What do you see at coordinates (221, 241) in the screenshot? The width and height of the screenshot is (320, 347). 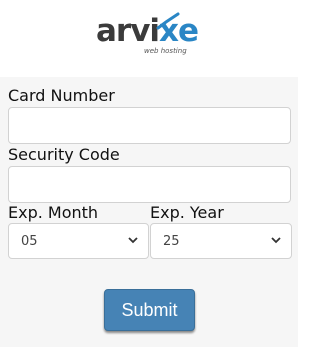 I see `exp-year-select: 25` at bounding box center [221, 241].